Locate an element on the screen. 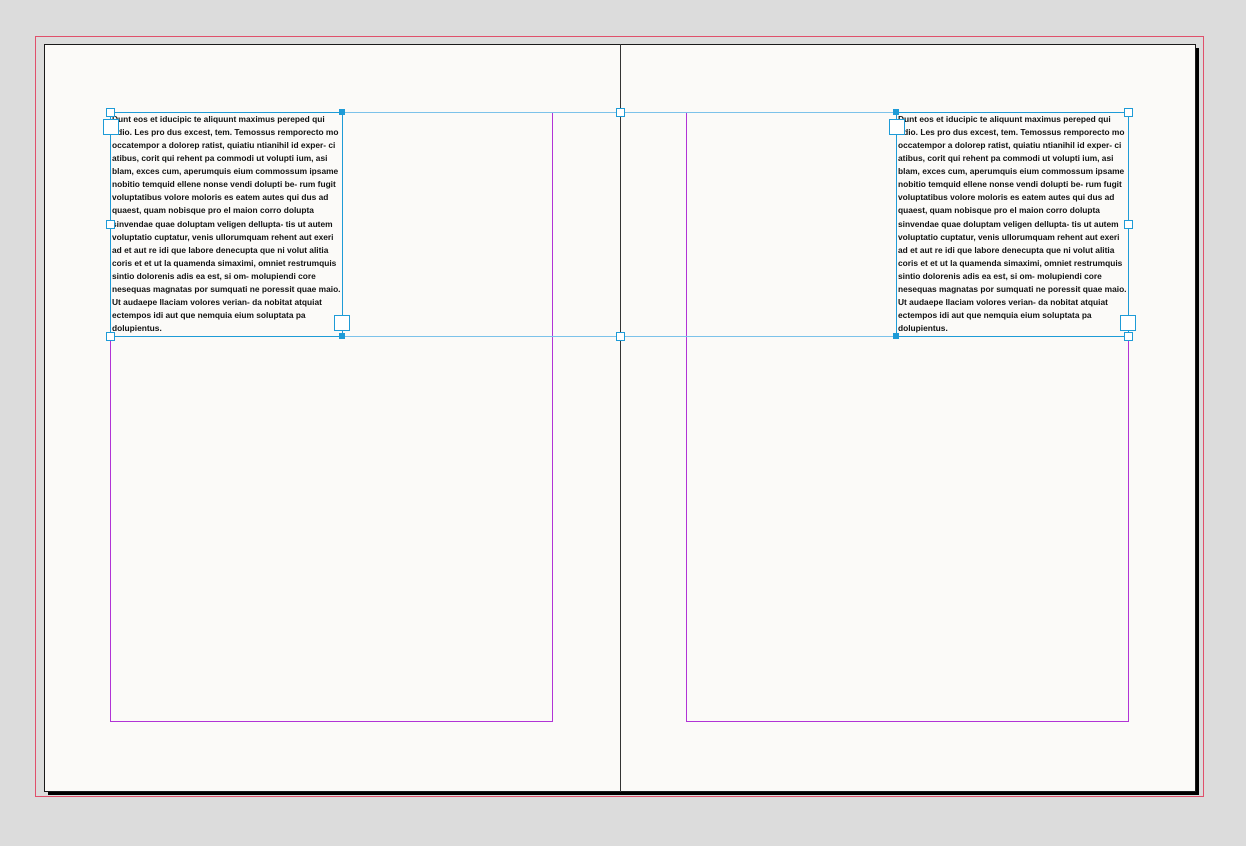 Image resolution: width=1246 pixels, height=846 pixels. group-handle-bottom-center is located at coordinates (620, 336).